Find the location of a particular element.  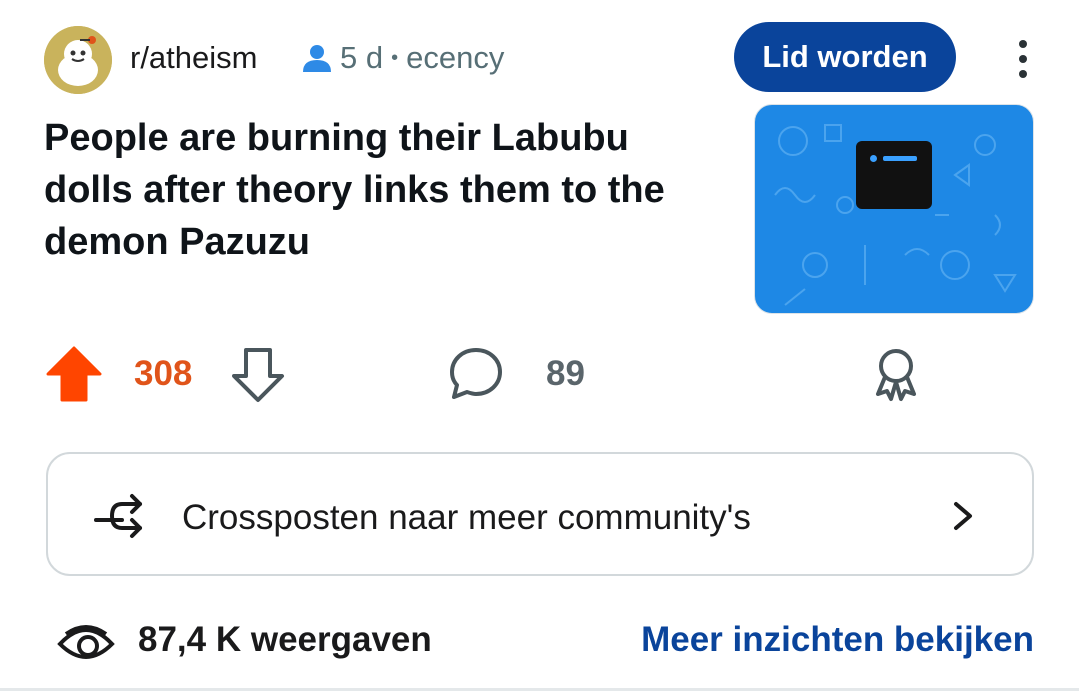

post-footer: 87,4 K weergaven Meer inzichten bekijken is located at coordinates (546, 642).